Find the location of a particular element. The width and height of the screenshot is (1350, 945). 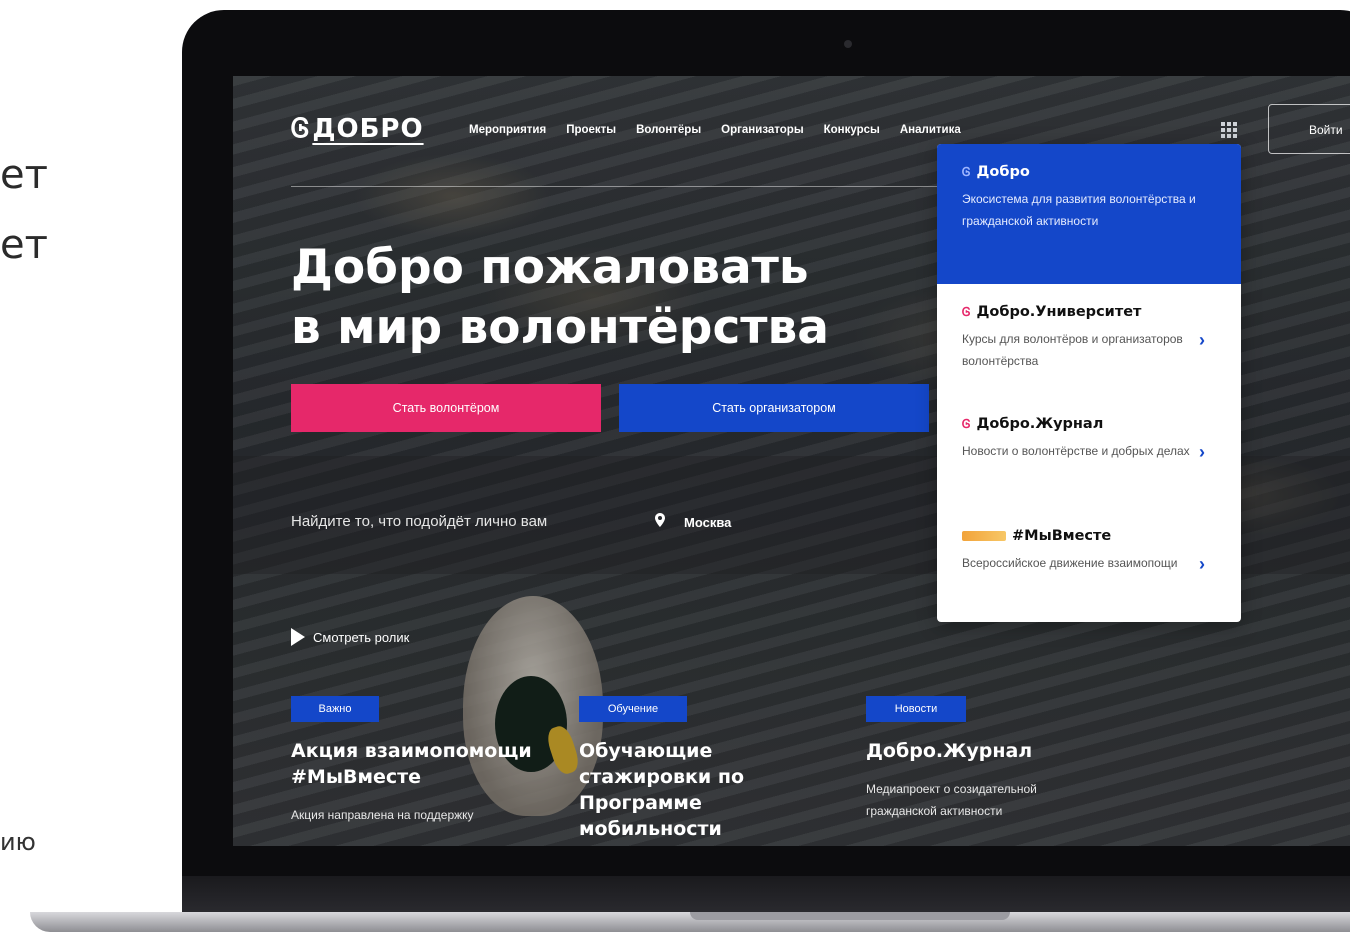

slide-text-fragment: ию is located at coordinates (18, 842).